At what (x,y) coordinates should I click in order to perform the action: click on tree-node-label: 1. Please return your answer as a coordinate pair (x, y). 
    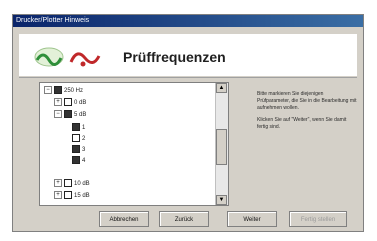
    Looking at the image, I should click on (84, 128).